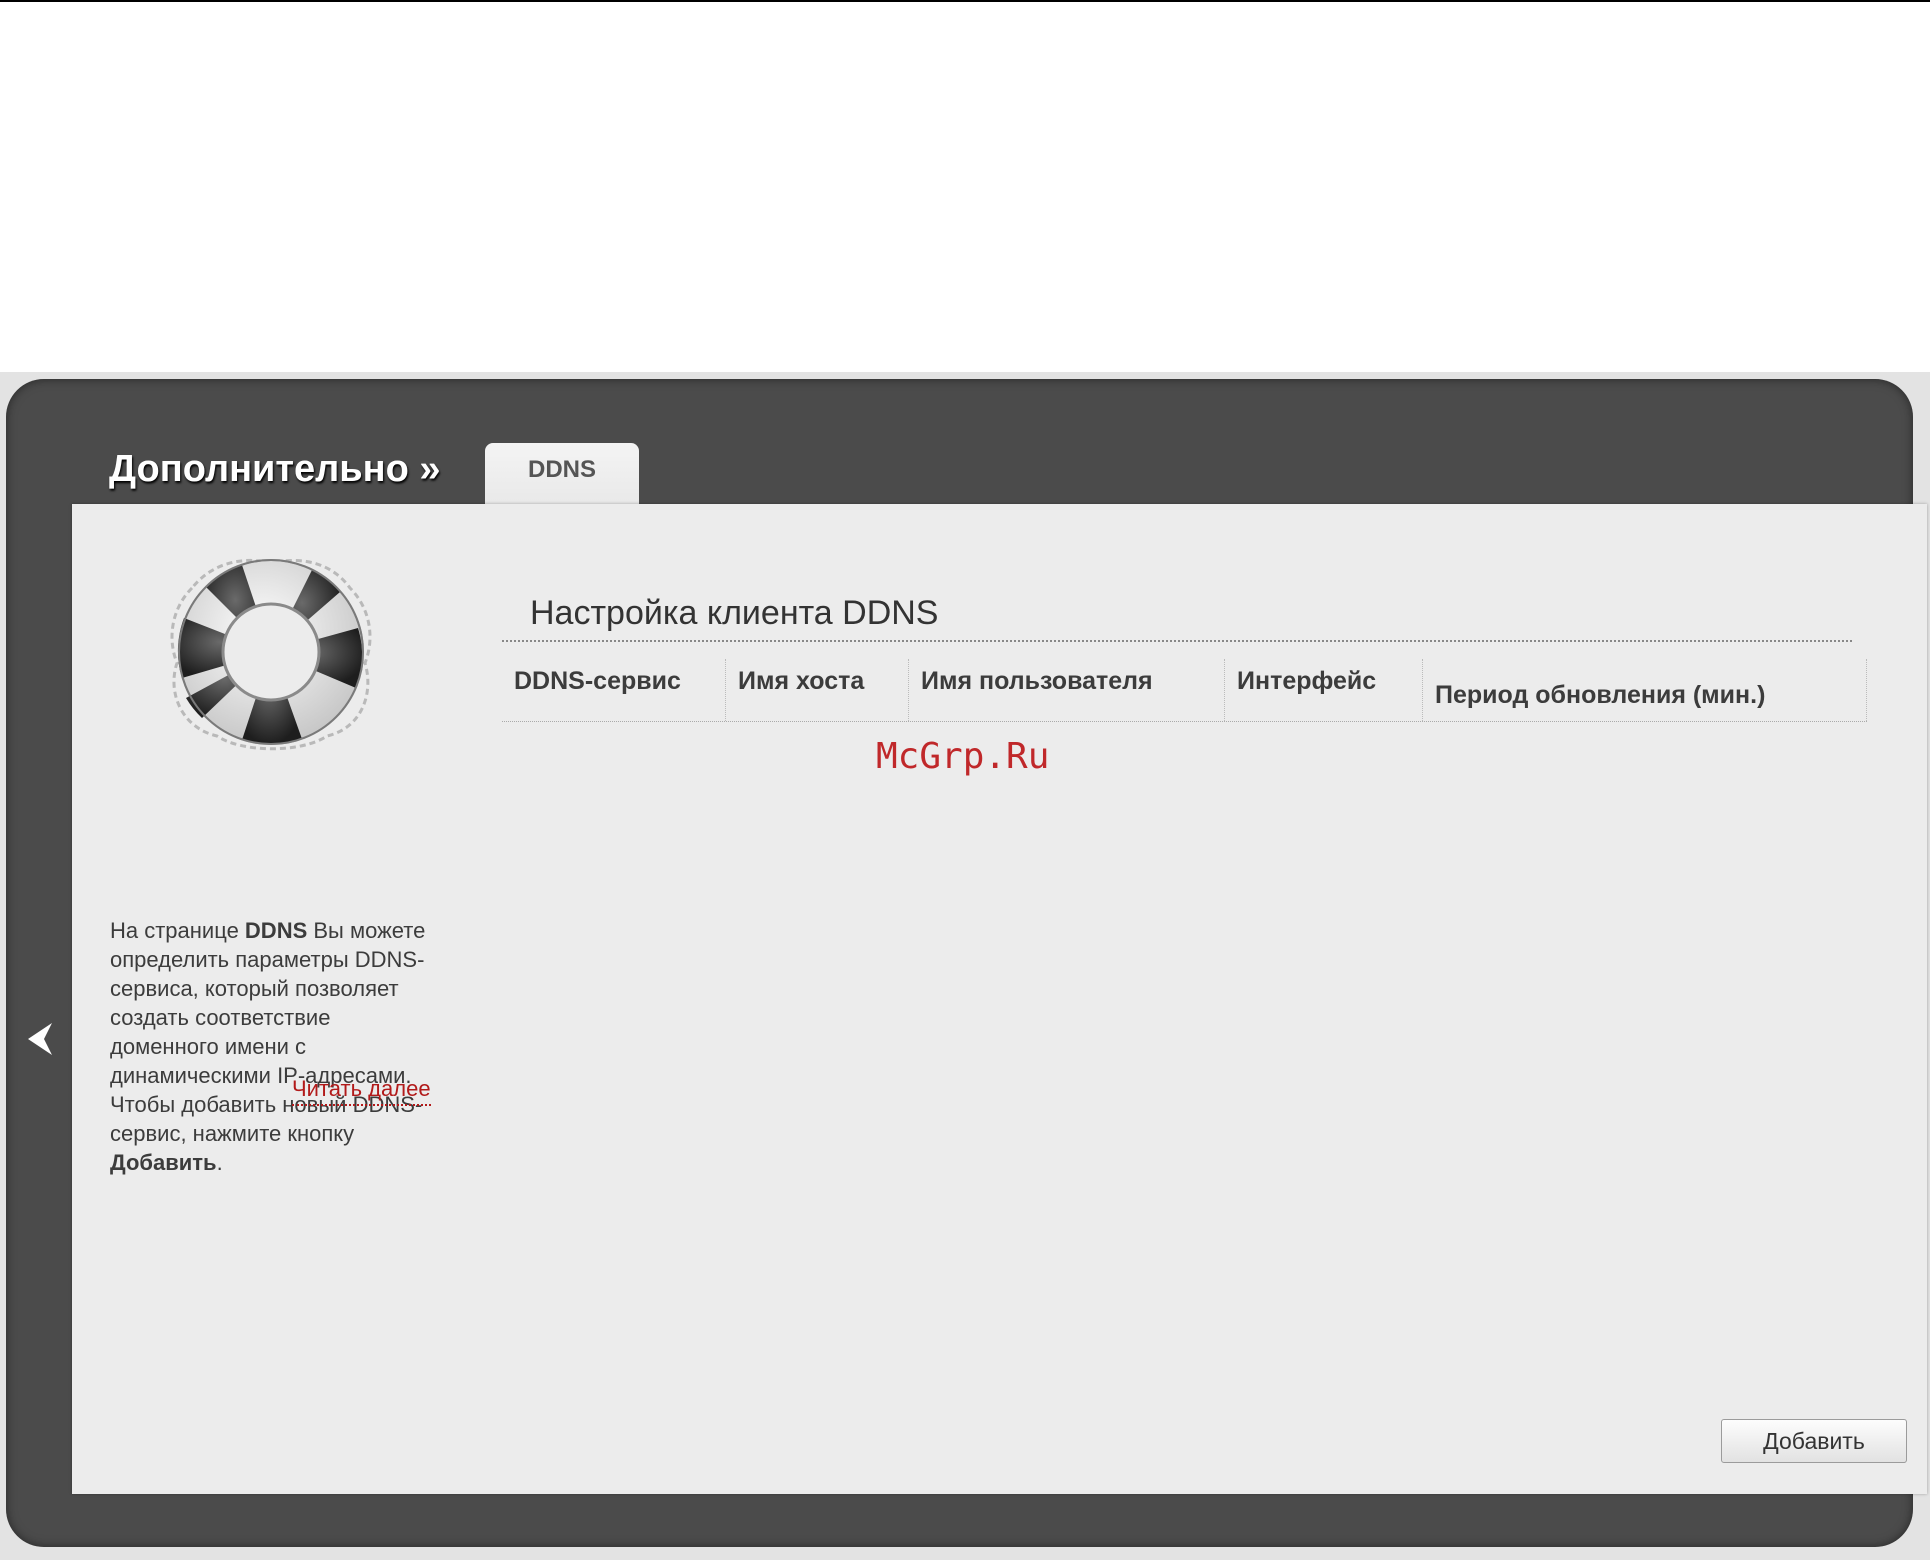 The height and width of the screenshot is (1560, 1930). I want to click on tab-ddns: DDNS, so click(562, 475).